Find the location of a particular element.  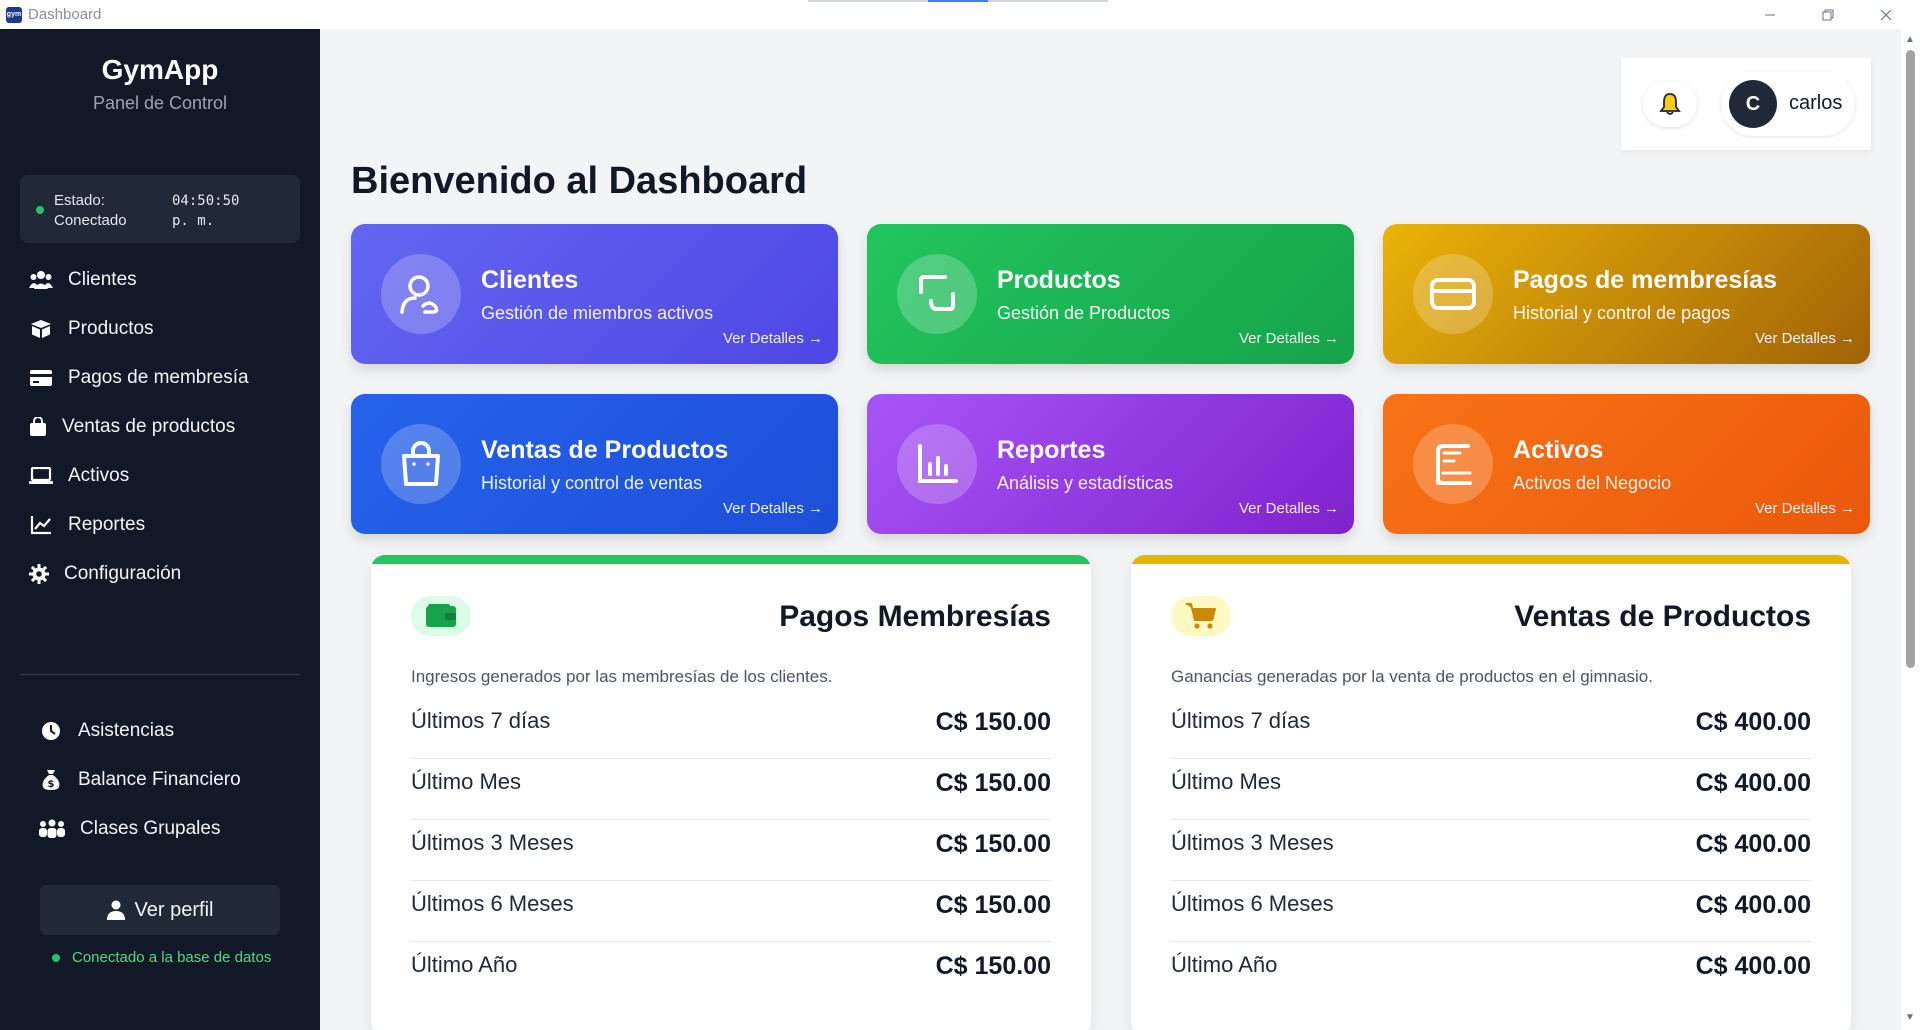

scroll-up-arrow-icon: ▲ is located at coordinates (1910, 39).